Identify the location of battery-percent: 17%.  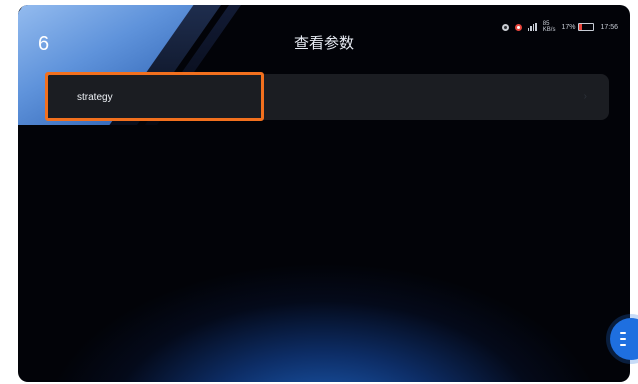
(568, 27).